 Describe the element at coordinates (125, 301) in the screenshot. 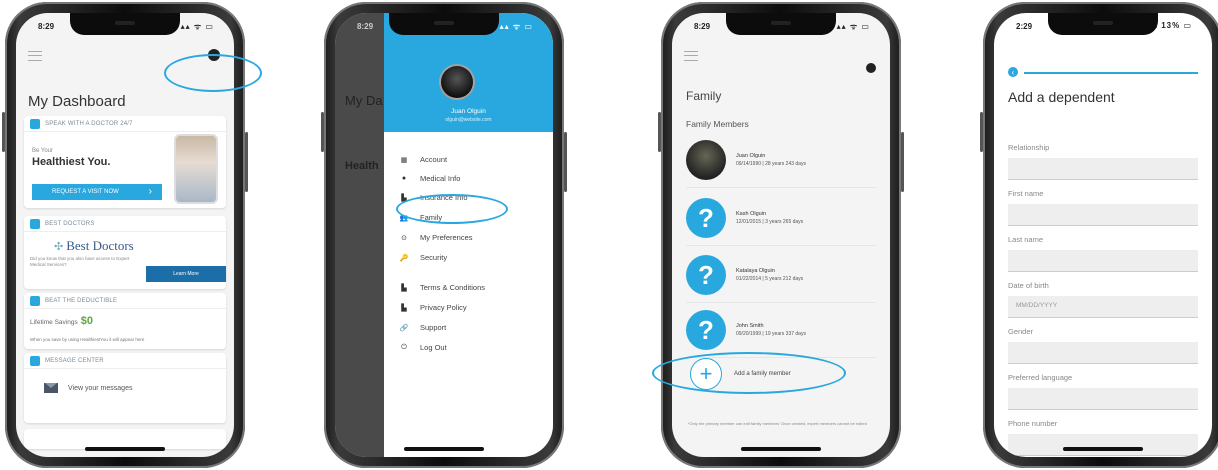

I see `card-header: BEAT THE DEDUCTIBLE` at that location.